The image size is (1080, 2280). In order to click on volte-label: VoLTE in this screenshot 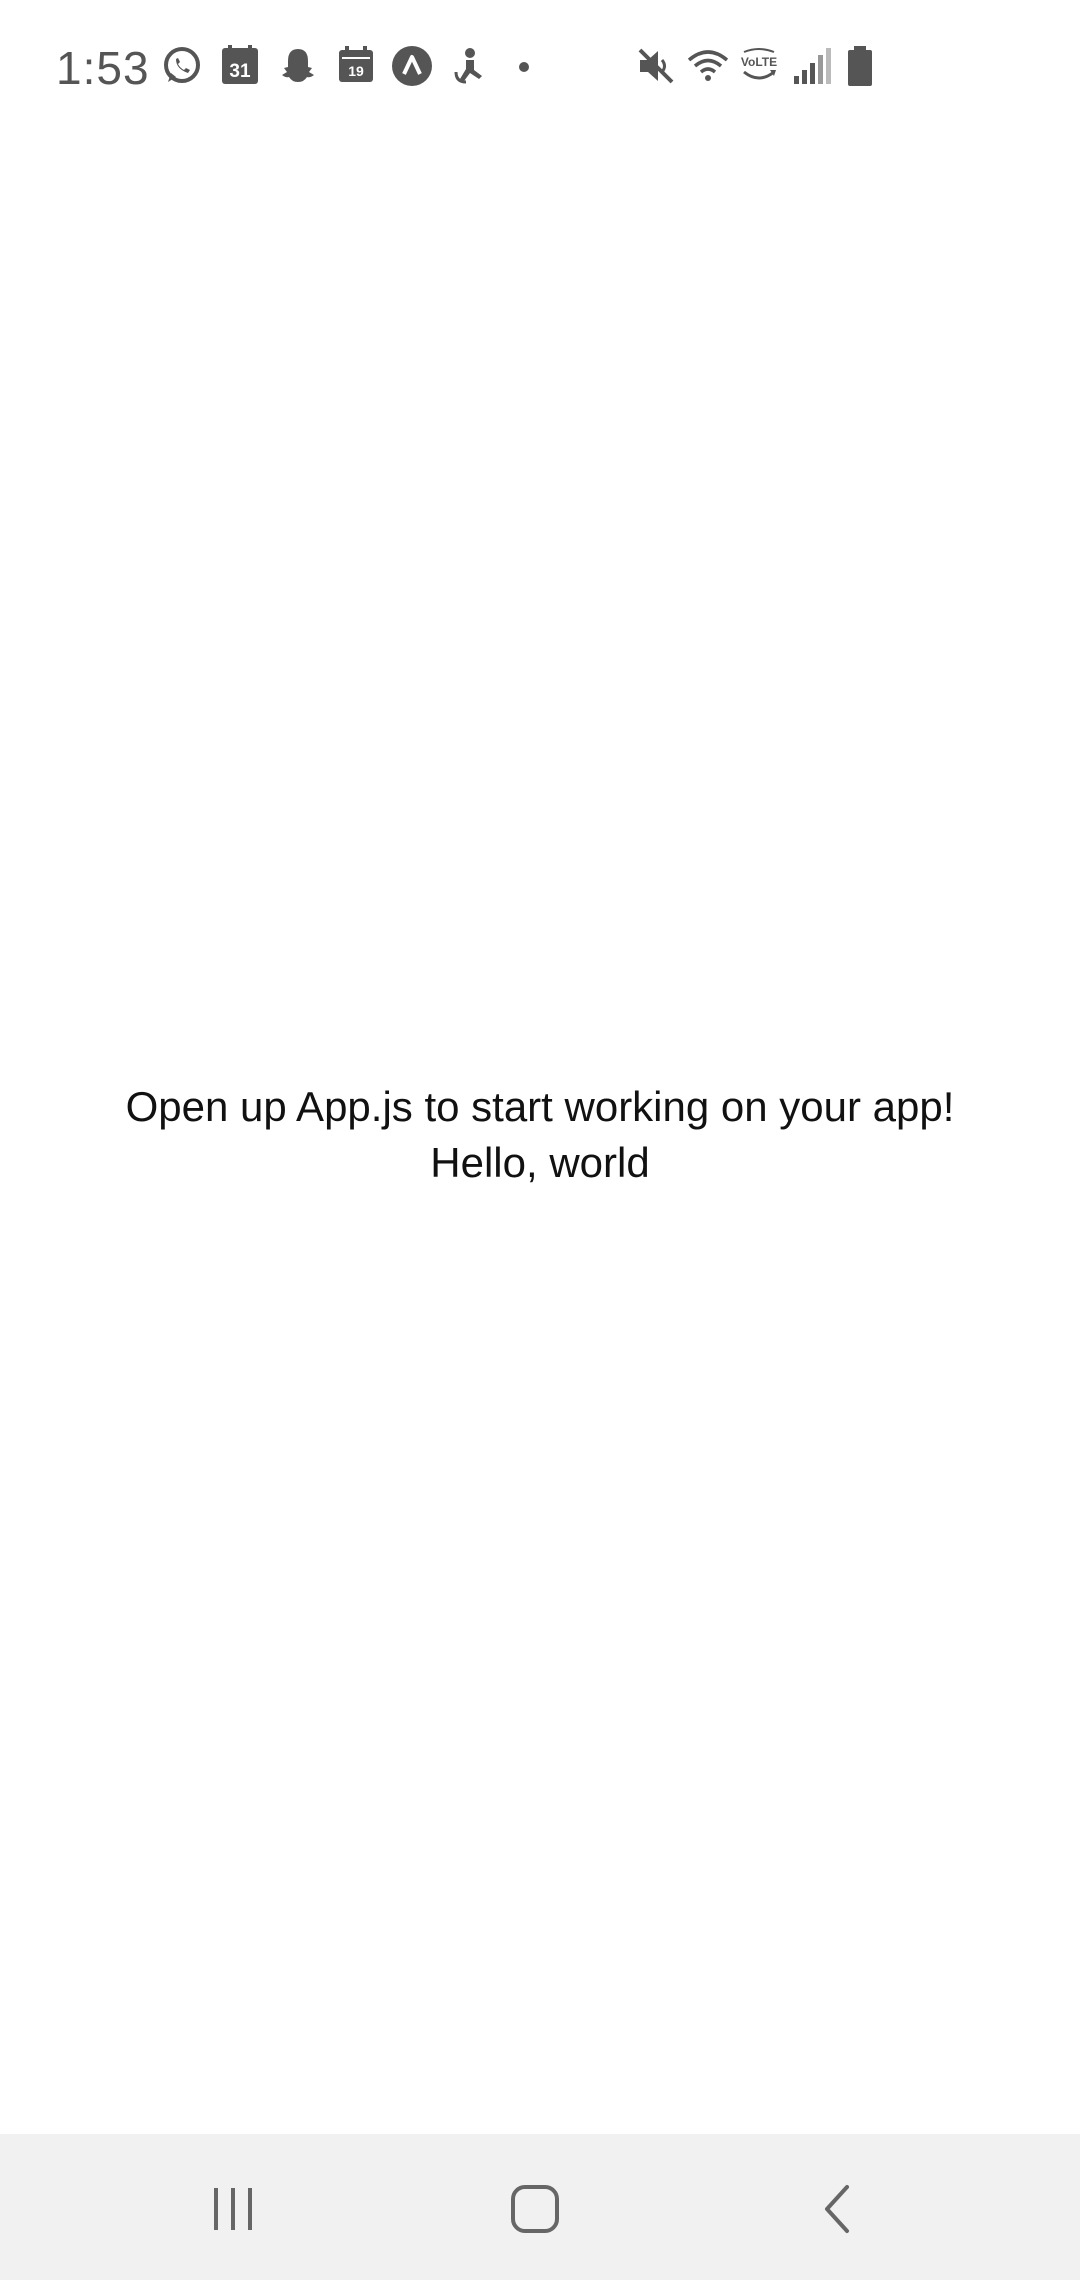, I will do `click(759, 62)`.